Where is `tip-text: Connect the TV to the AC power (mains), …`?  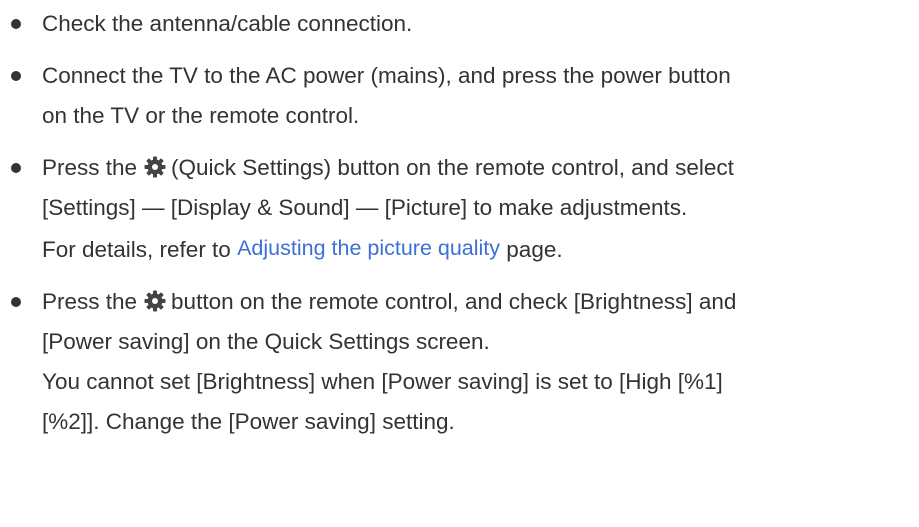
tip-text: Connect the TV to the AC power (mains), … is located at coordinates (386, 75).